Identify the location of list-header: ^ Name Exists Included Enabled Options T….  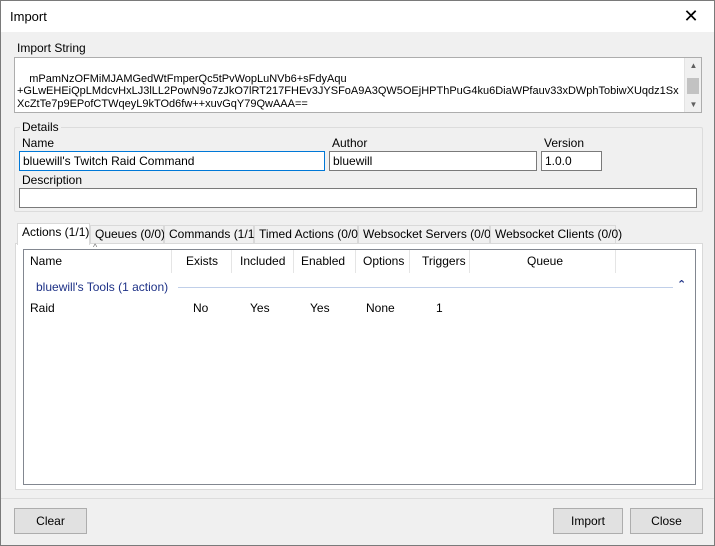
(359, 257).